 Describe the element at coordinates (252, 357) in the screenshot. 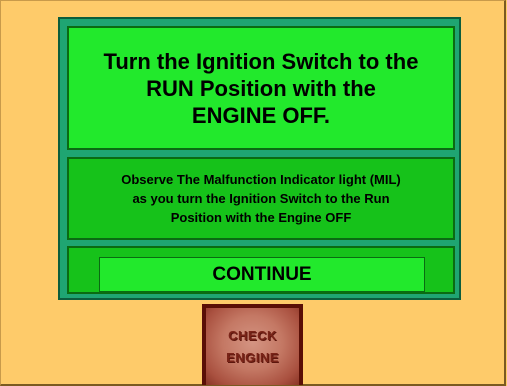

I see `mil-label-engine: ENGINE` at that location.